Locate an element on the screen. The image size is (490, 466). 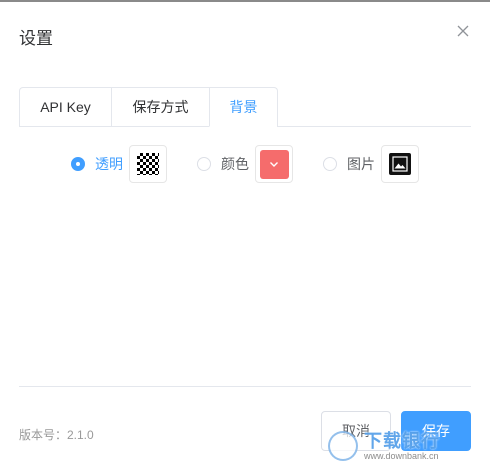
option-color-label: 颜色 is located at coordinates (235, 164).